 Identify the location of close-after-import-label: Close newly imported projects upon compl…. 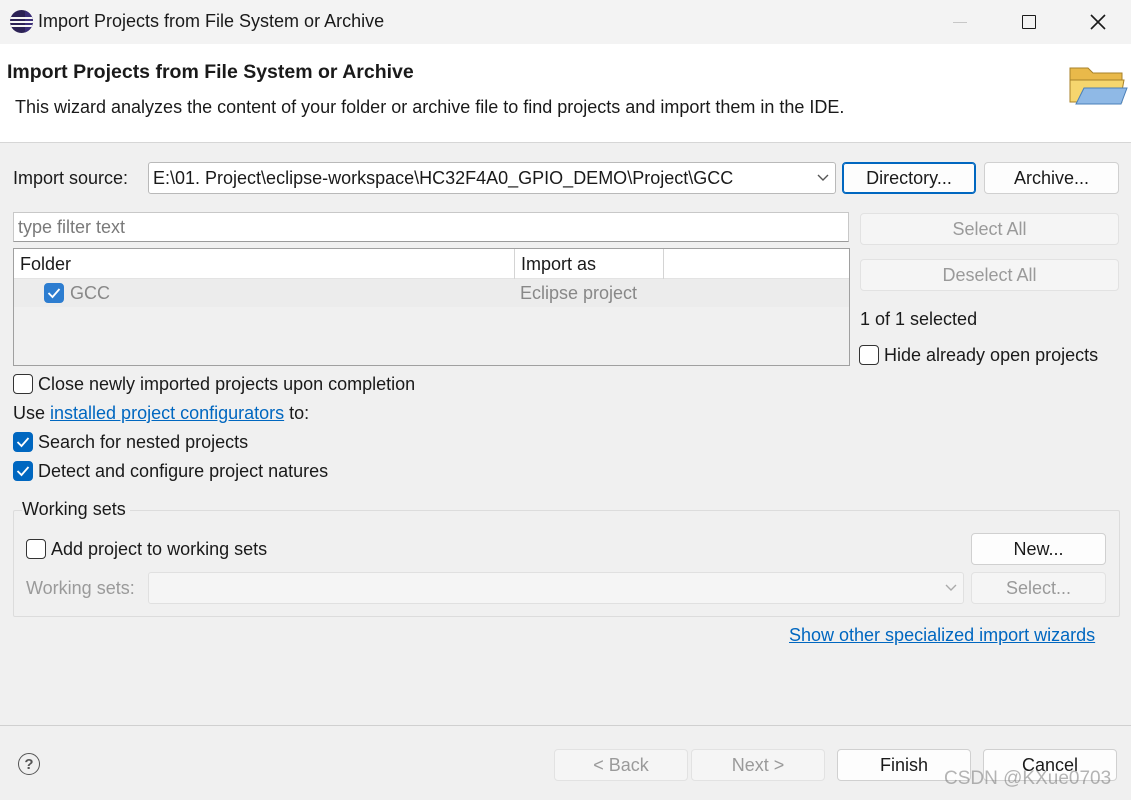
(227, 384).